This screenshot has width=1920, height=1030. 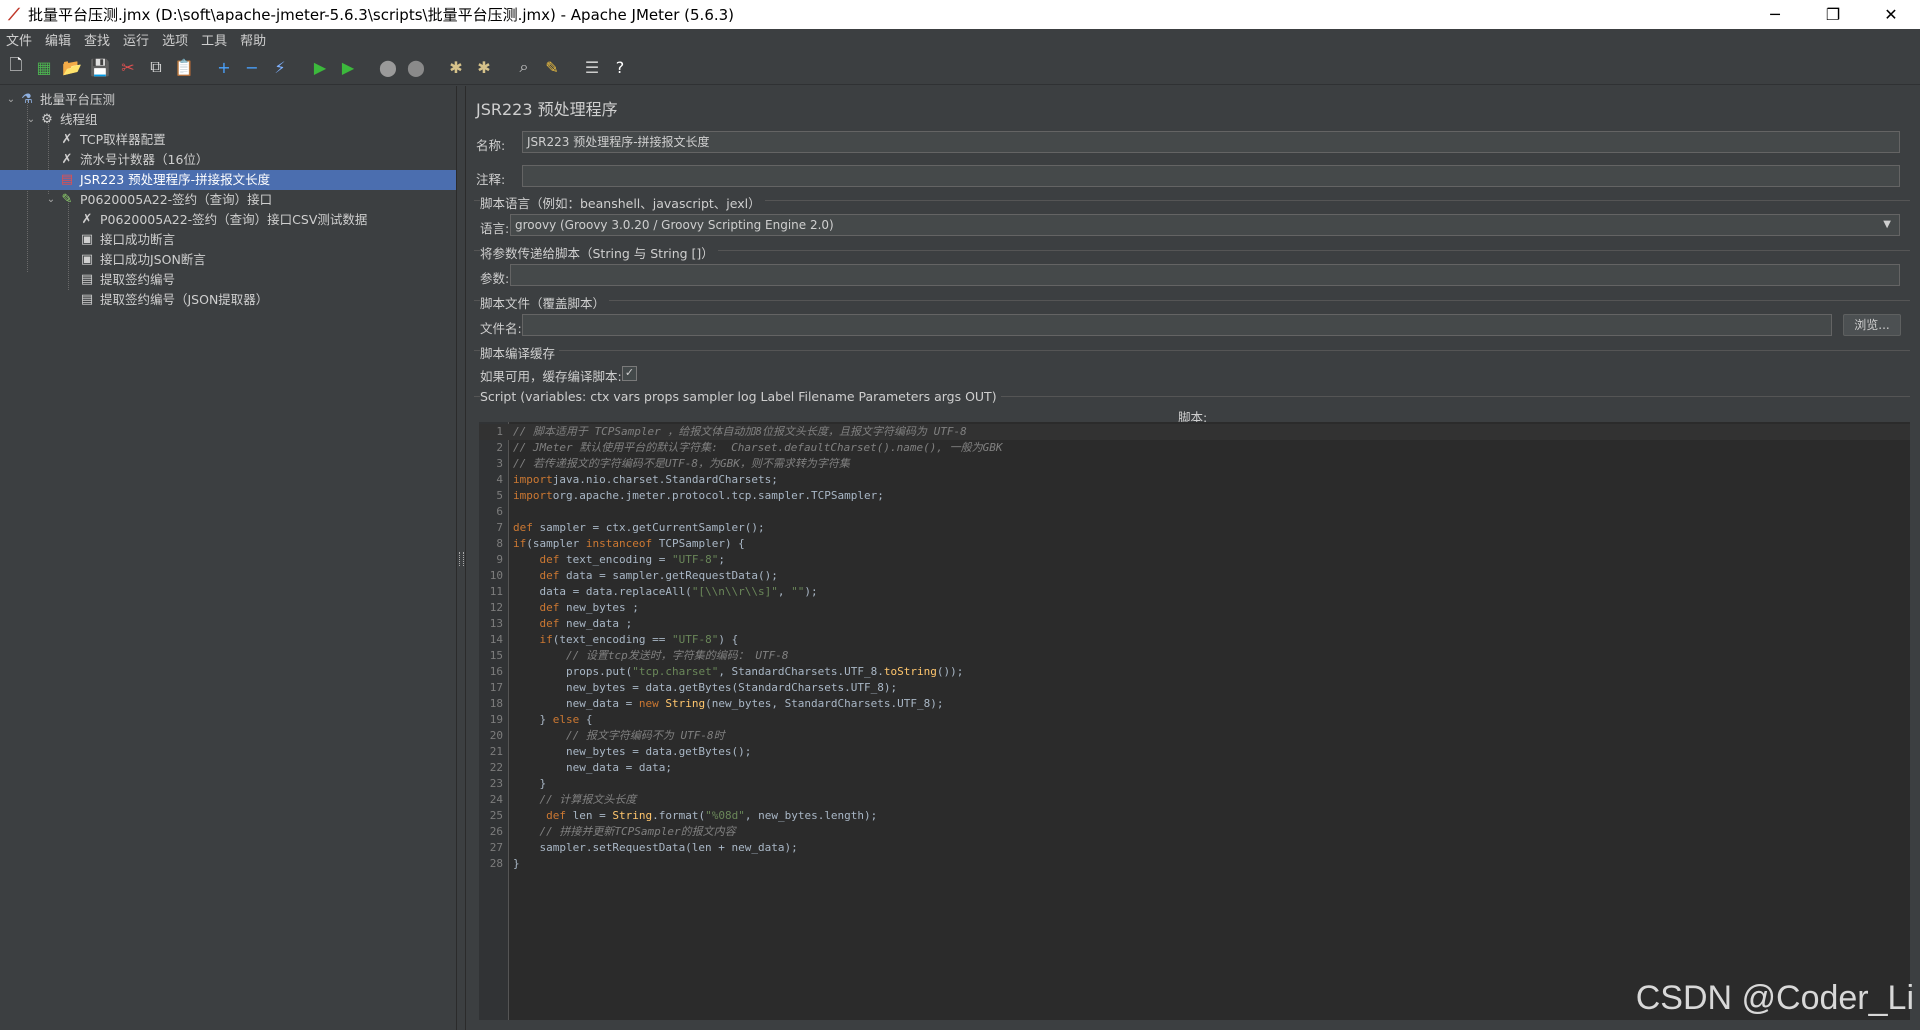 I want to click on comment-field, so click(x=1211, y=176).